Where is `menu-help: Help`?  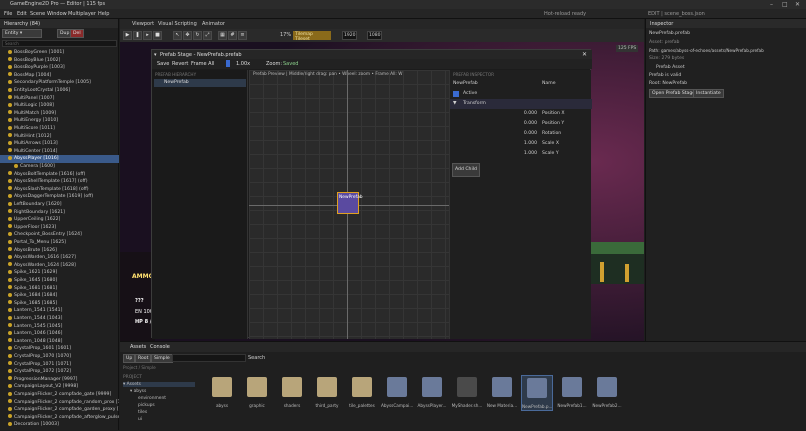 menu-help: Help is located at coordinates (103, 14).